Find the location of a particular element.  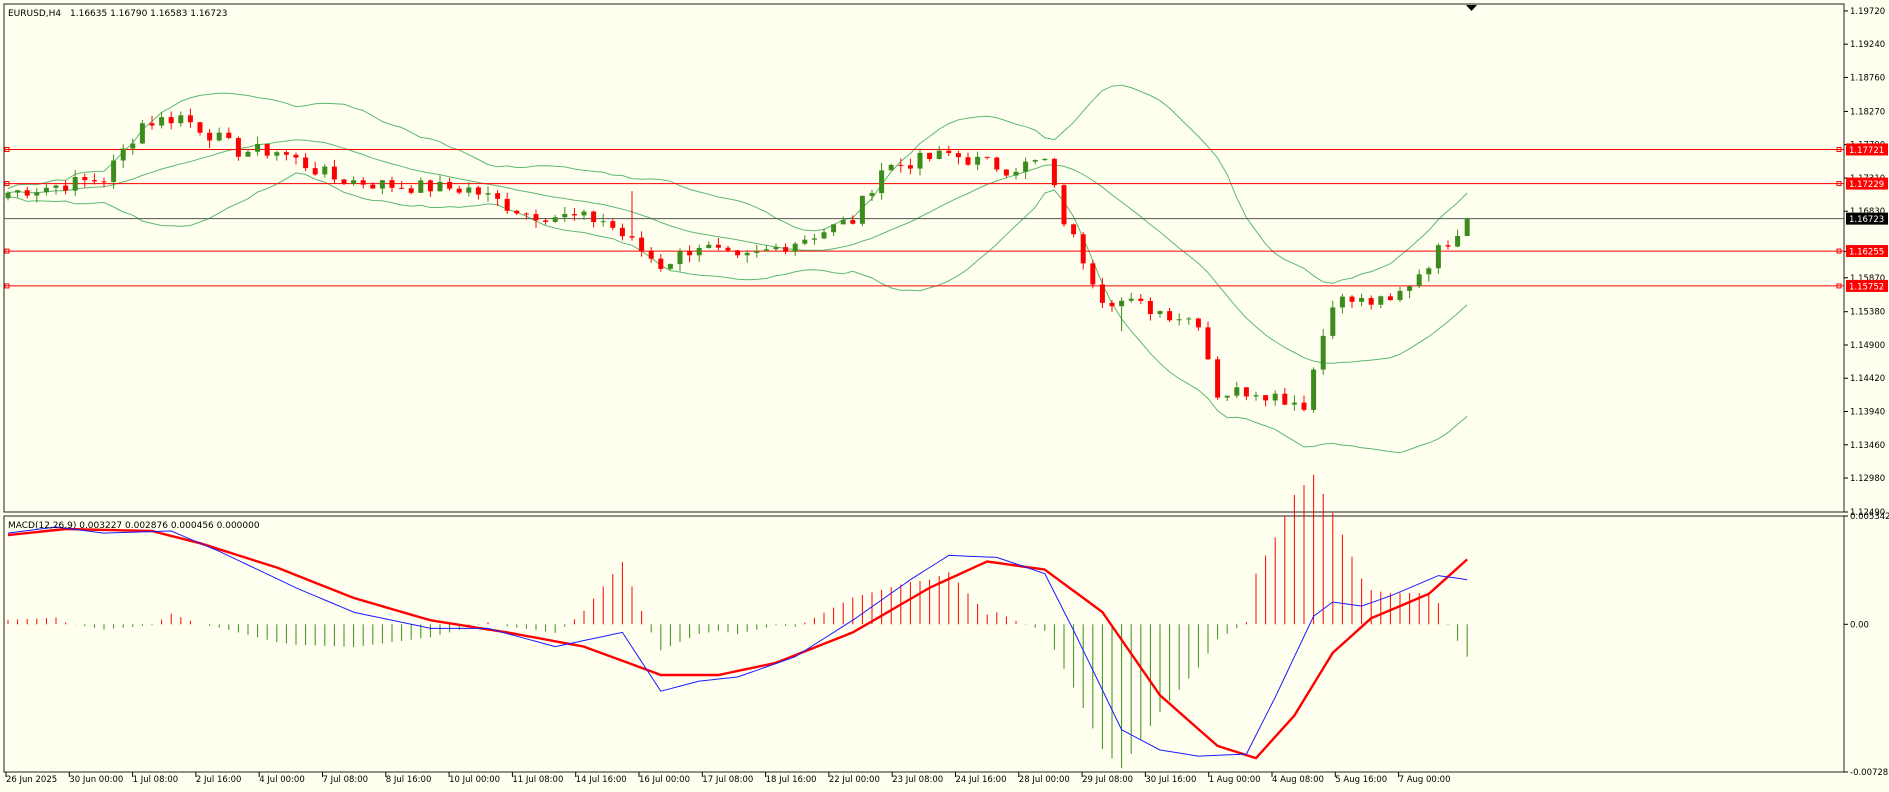

time-tick-label: 23 Jul 08:00 is located at coordinates (917, 780).